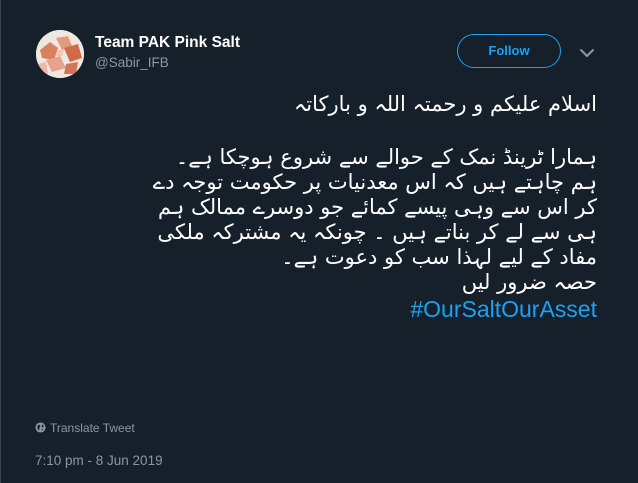  I want to click on avatar, so click(60, 54).